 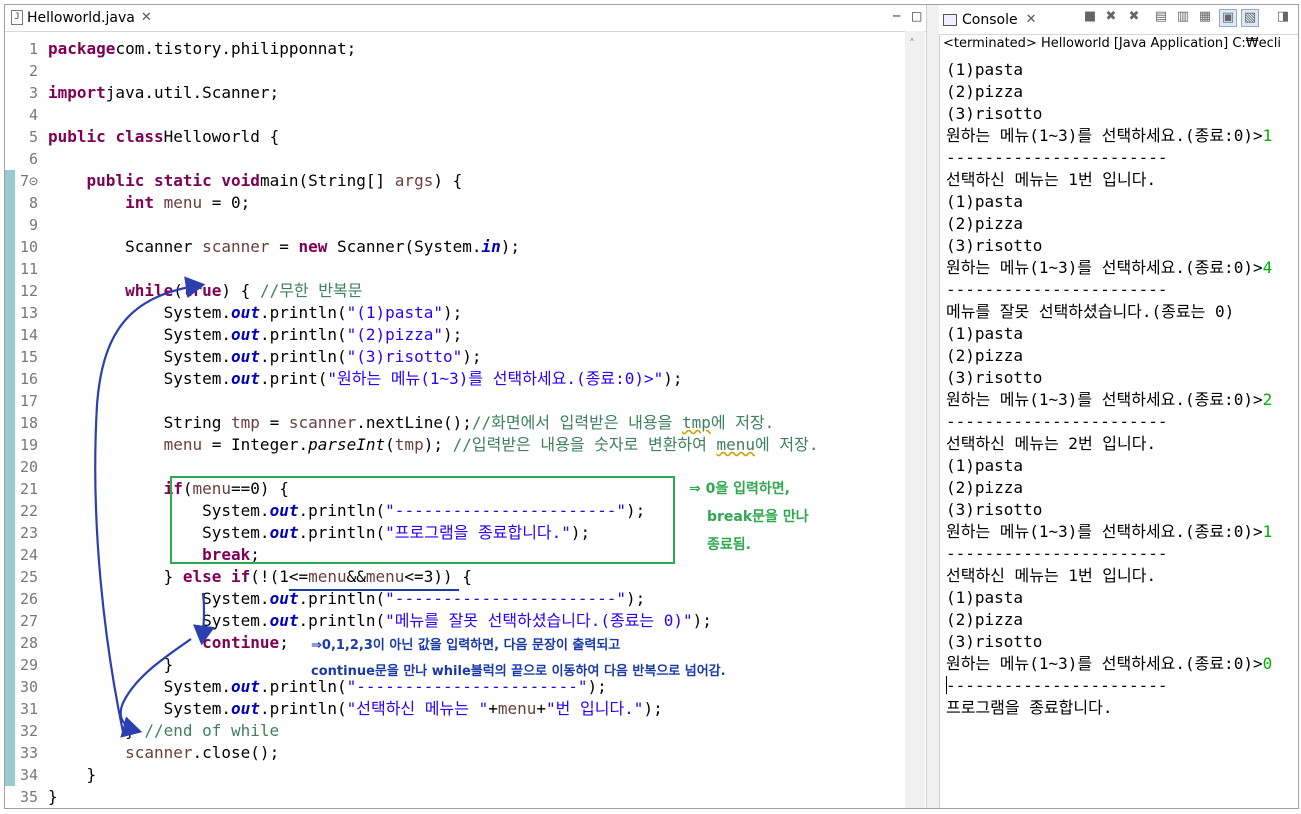 I want to click on loop-back-arrow, so click(x=150, y=504).